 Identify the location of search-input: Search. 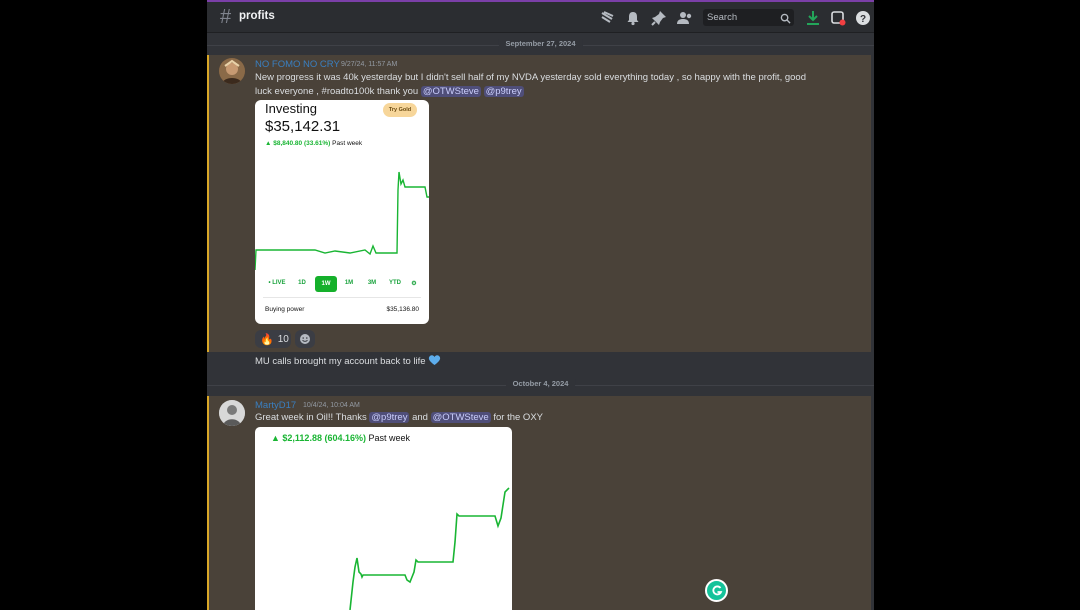
(748, 17).